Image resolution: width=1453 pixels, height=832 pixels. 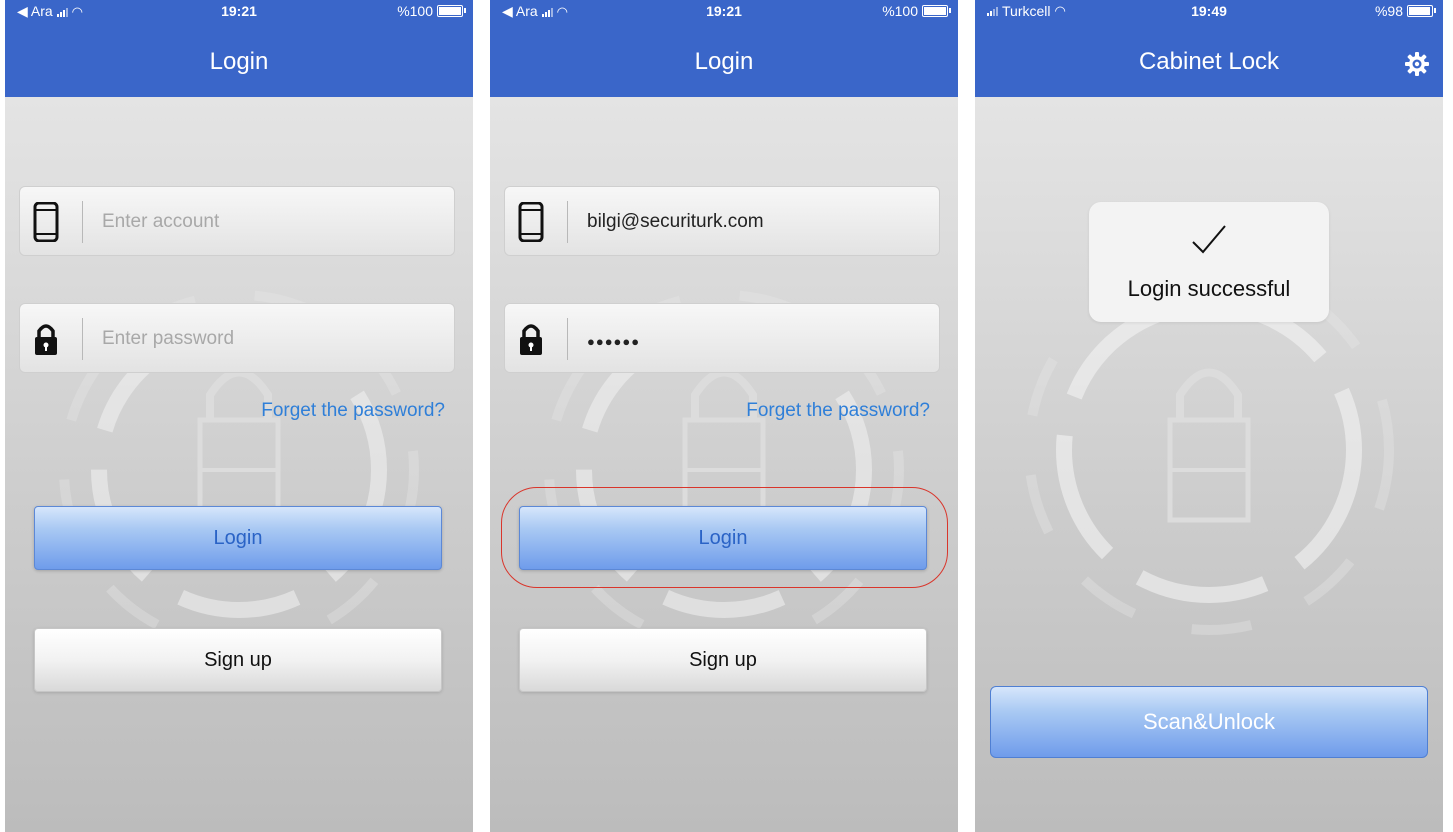 I want to click on account-field: bilgi@securiturk.com, so click(x=722, y=221).